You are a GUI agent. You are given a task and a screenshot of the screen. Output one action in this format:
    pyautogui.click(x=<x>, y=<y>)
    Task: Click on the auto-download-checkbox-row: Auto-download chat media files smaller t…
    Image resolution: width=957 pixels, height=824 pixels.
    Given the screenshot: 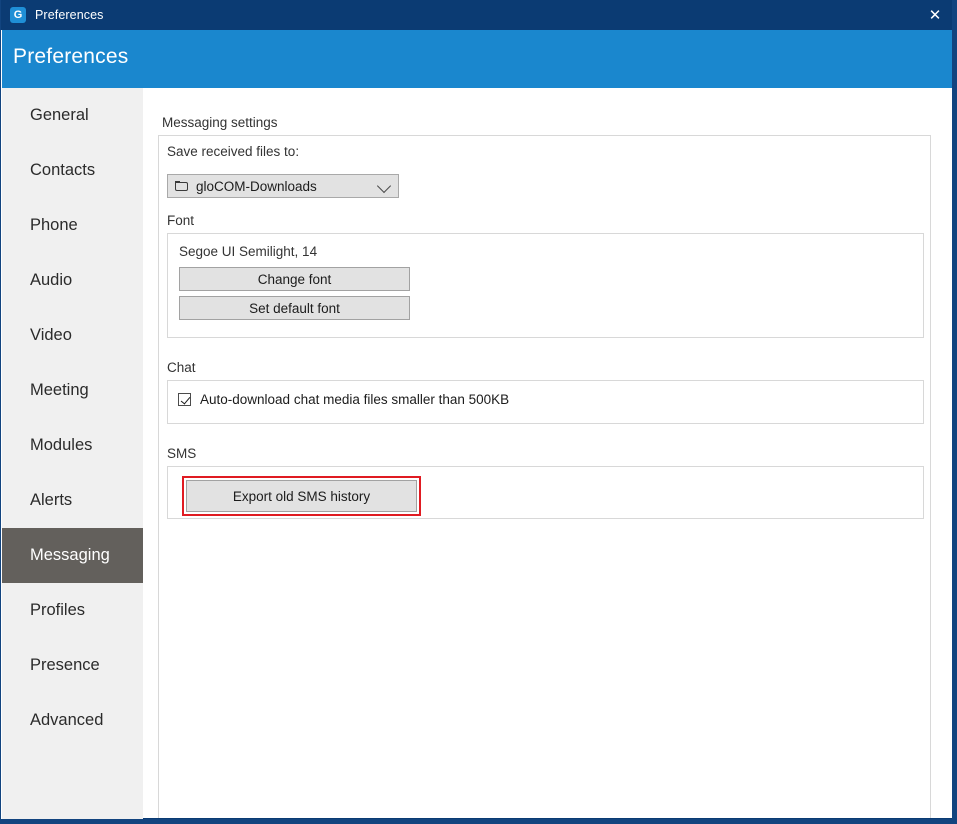 What is the action you would take?
    pyautogui.click(x=343, y=399)
    